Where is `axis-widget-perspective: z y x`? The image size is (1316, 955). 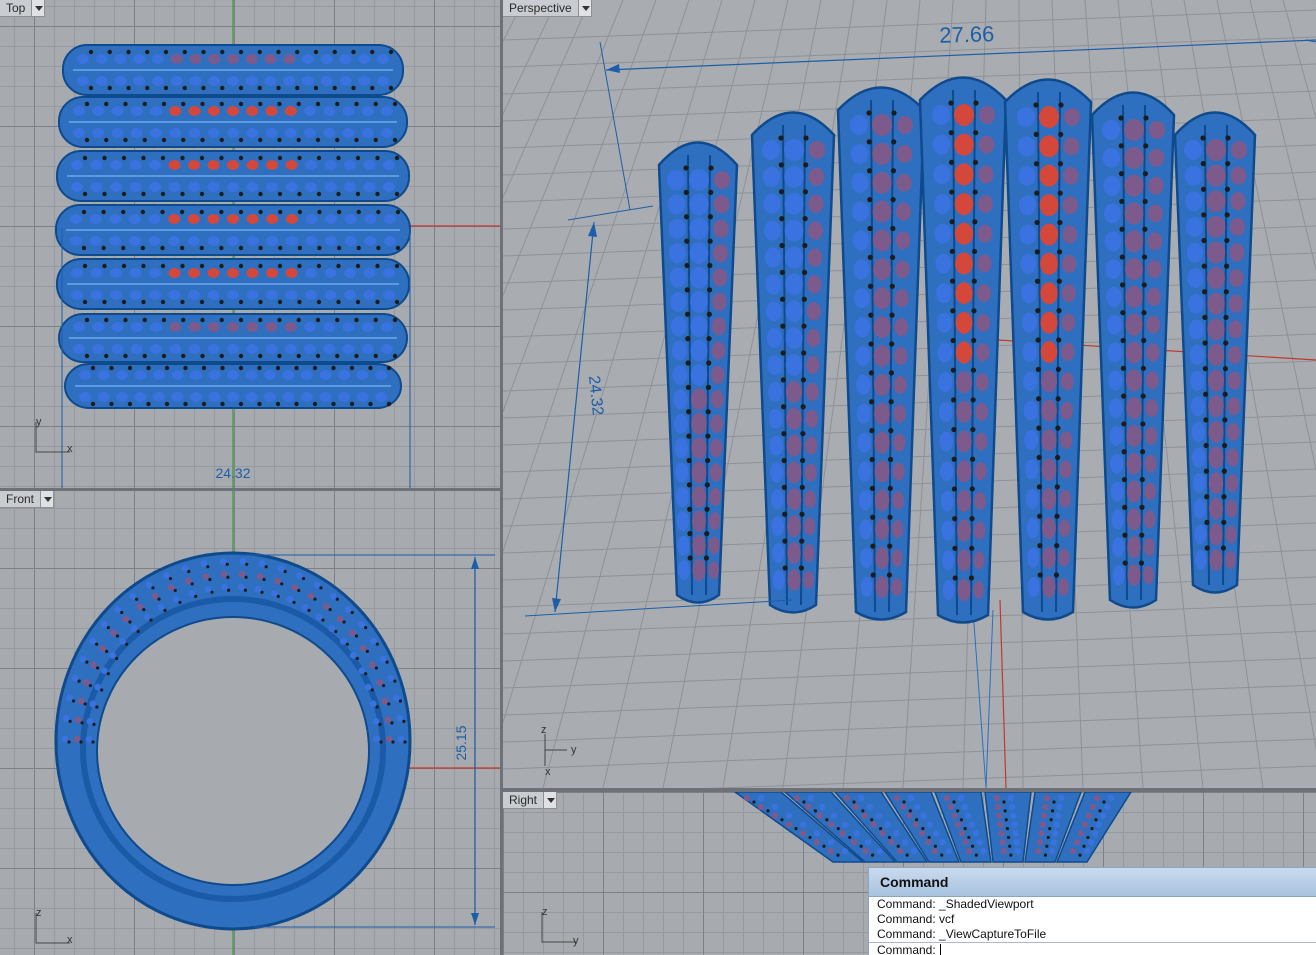 axis-widget-perspective: z y x is located at coordinates (560, 751).